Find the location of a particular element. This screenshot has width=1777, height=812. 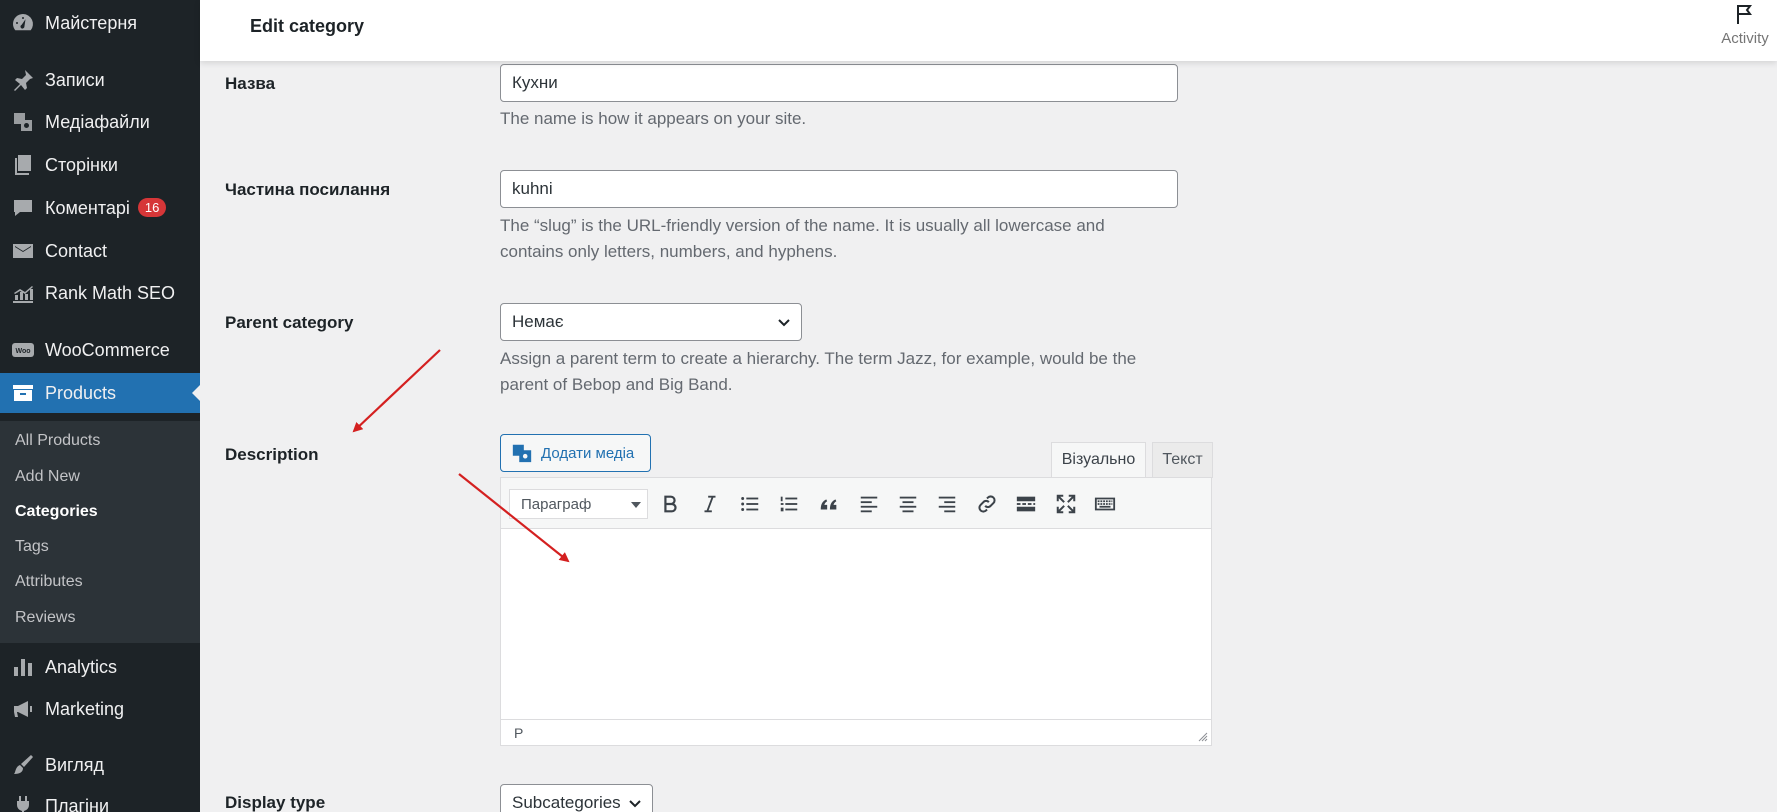

sidebar-item-contact: Contact is located at coordinates (100, 251).